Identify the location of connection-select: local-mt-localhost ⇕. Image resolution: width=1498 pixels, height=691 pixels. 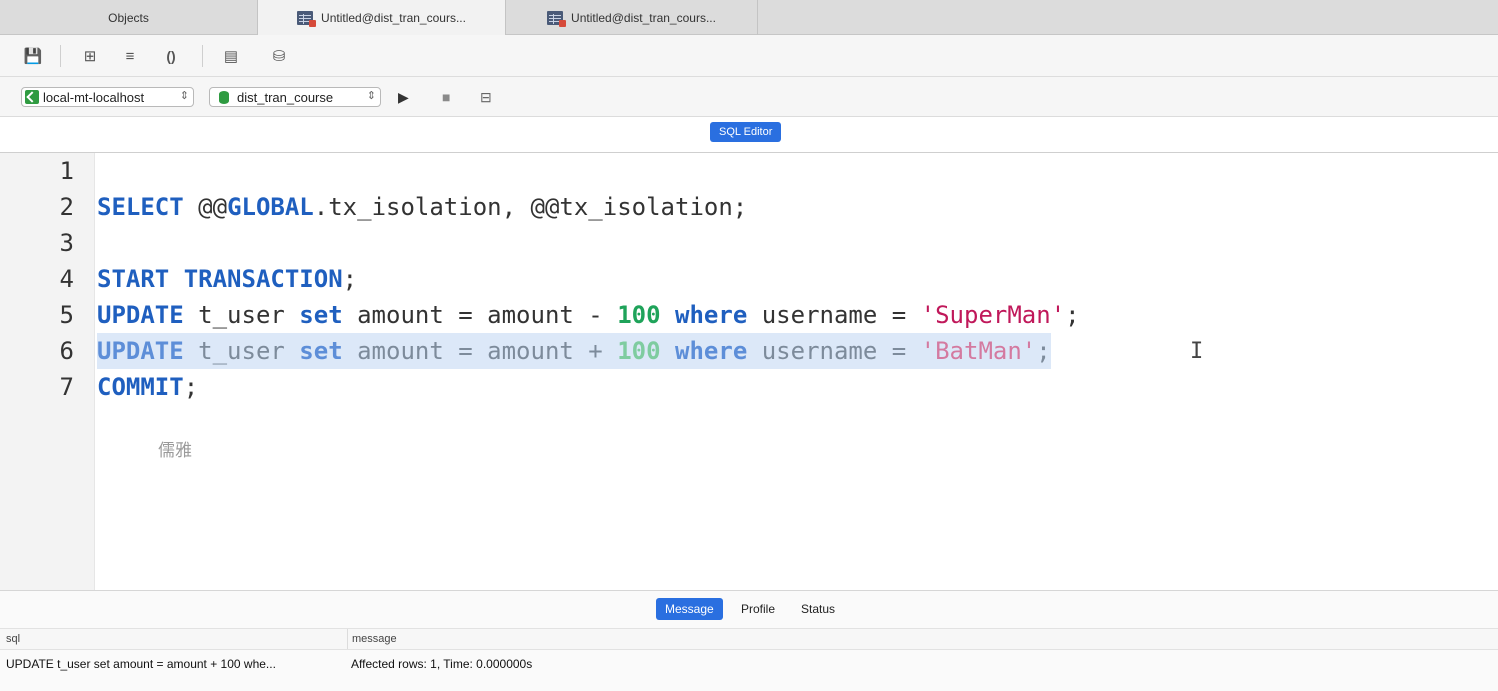
(107, 97).